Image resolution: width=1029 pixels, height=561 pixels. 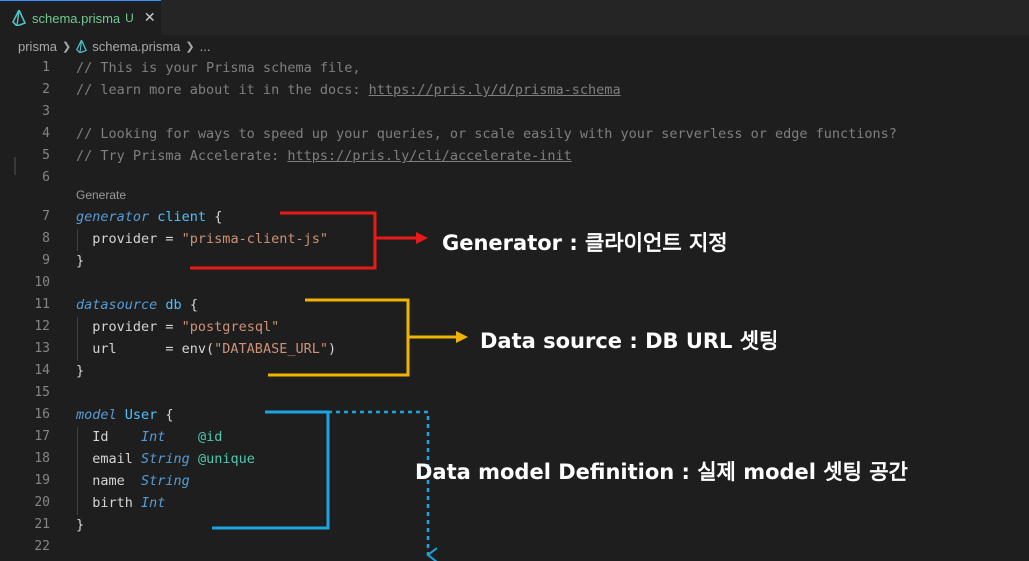 I want to click on line-number: 18, so click(x=42, y=458).